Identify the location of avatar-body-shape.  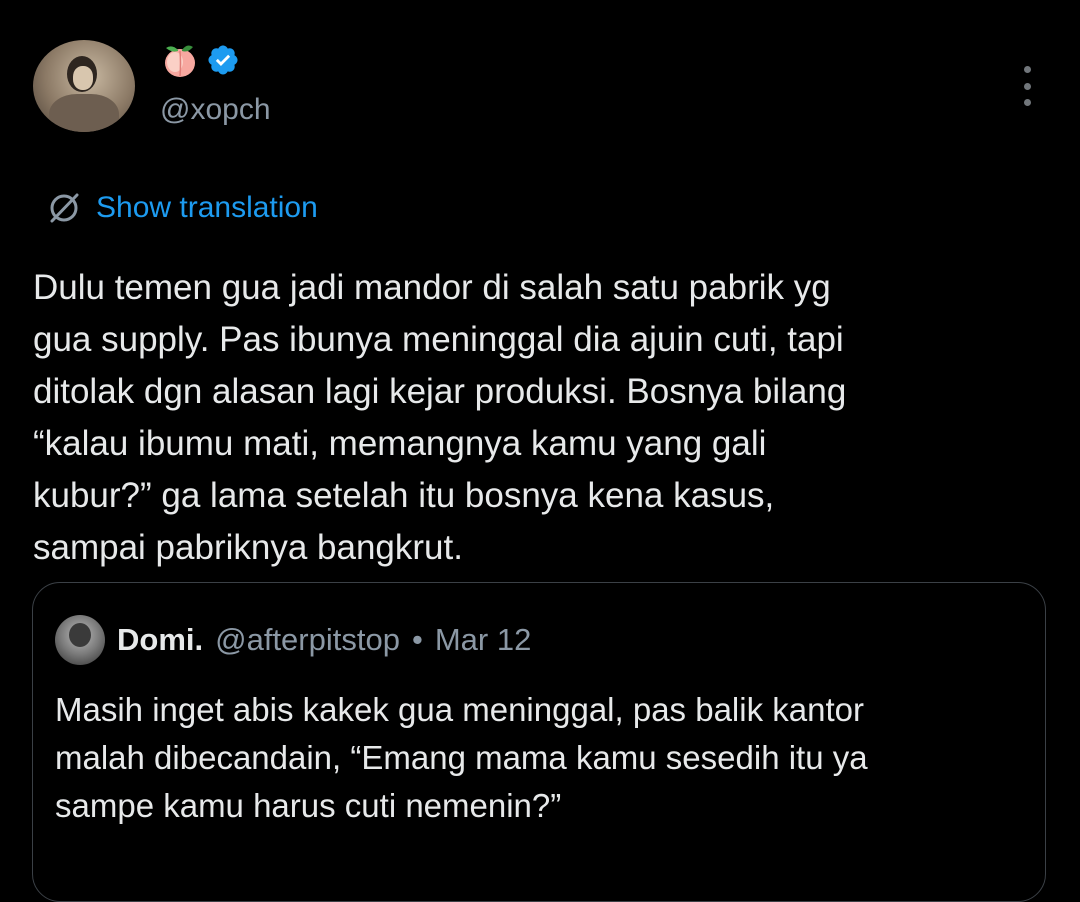
(84, 113).